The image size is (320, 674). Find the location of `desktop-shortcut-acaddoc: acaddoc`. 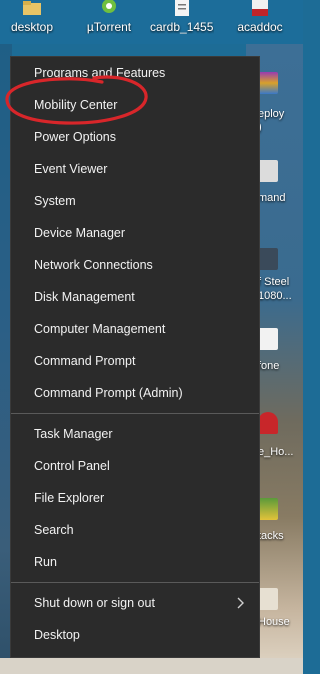

desktop-shortcut-acaddoc: acaddoc is located at coordinates (260, 20).